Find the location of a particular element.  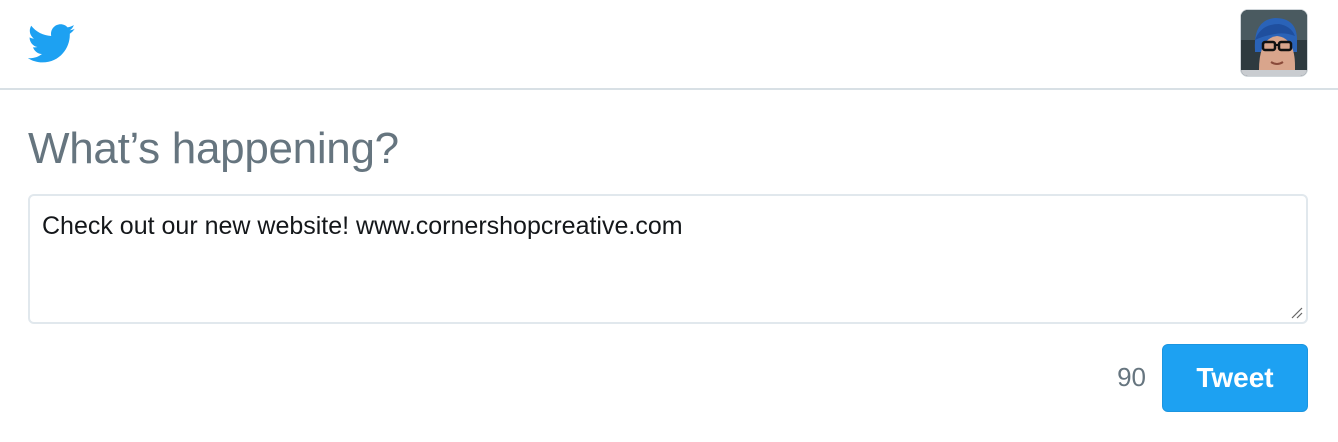

twitter-bird-icon is located at coordinates (51, 44).